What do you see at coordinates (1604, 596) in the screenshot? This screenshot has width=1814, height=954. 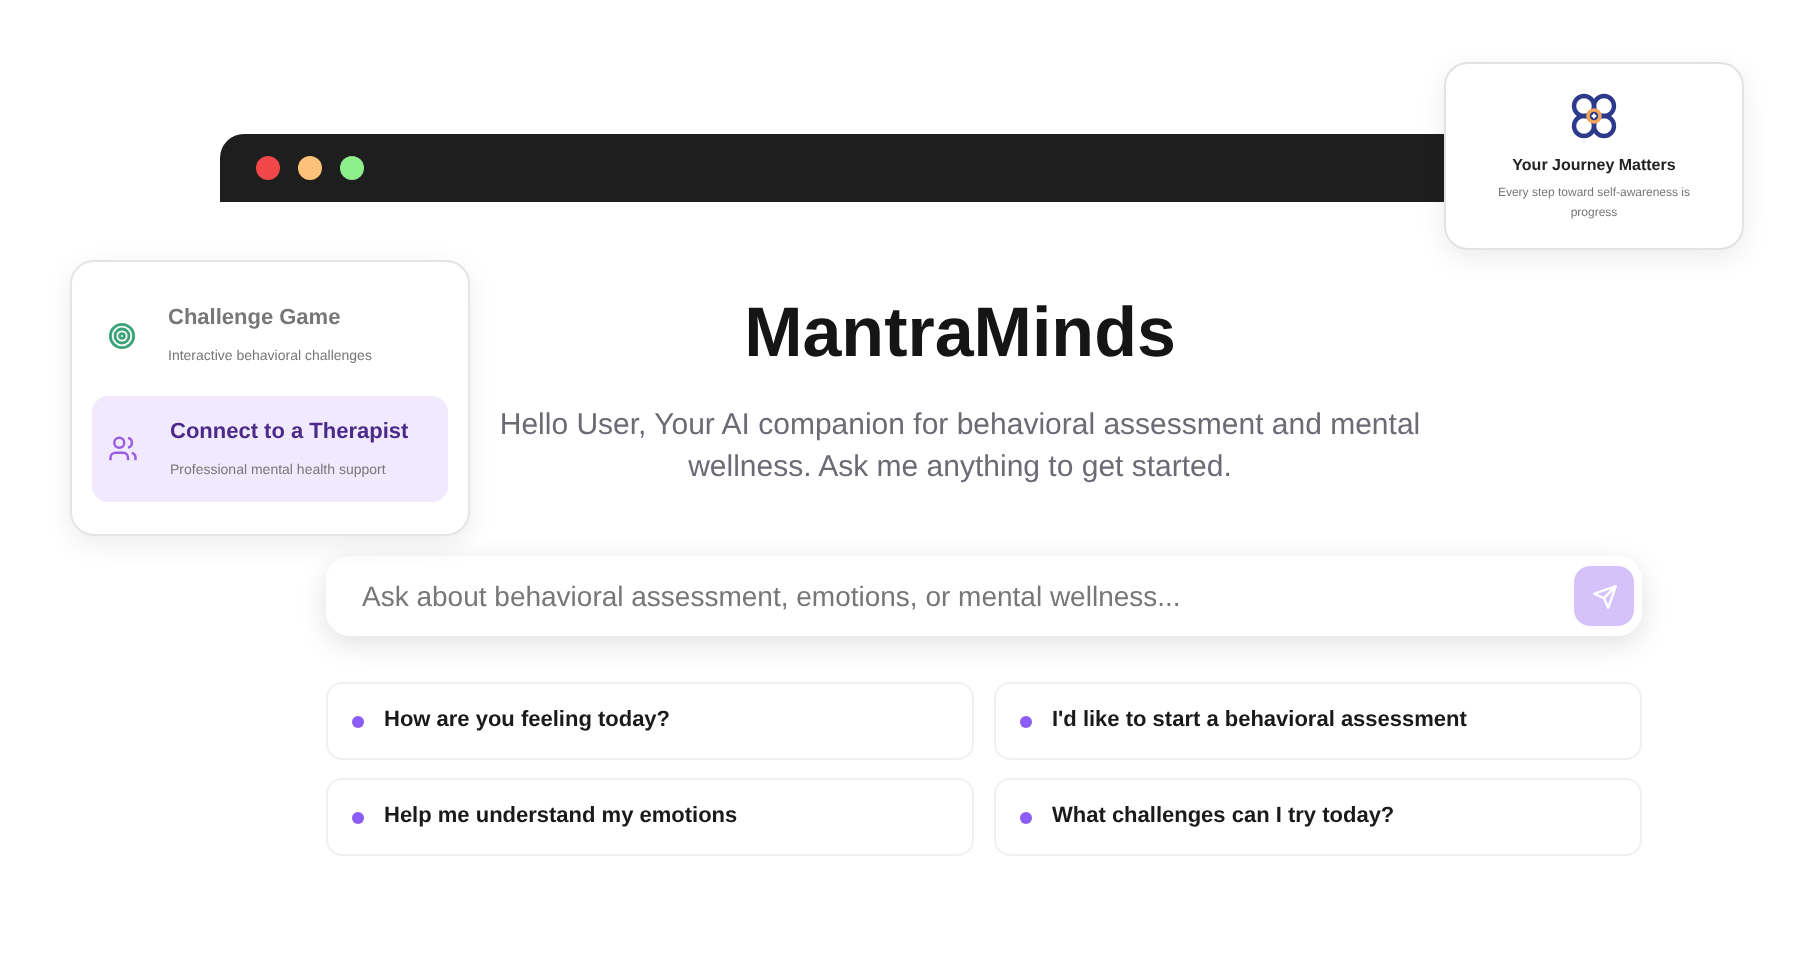 I see `send-icon` at bounding box center [1604, 596].